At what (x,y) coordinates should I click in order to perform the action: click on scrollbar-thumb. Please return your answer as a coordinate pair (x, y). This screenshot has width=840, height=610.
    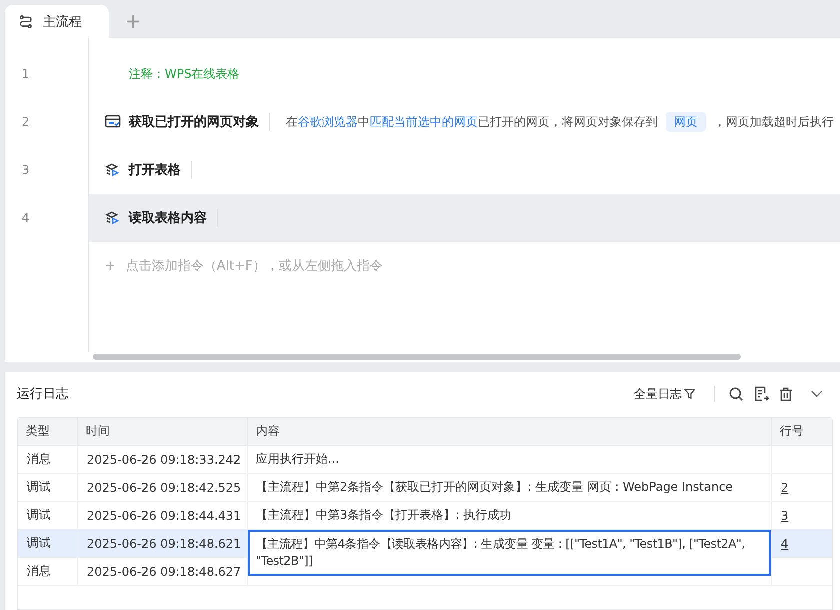
    Looking at the image, I should click on (417, 357).